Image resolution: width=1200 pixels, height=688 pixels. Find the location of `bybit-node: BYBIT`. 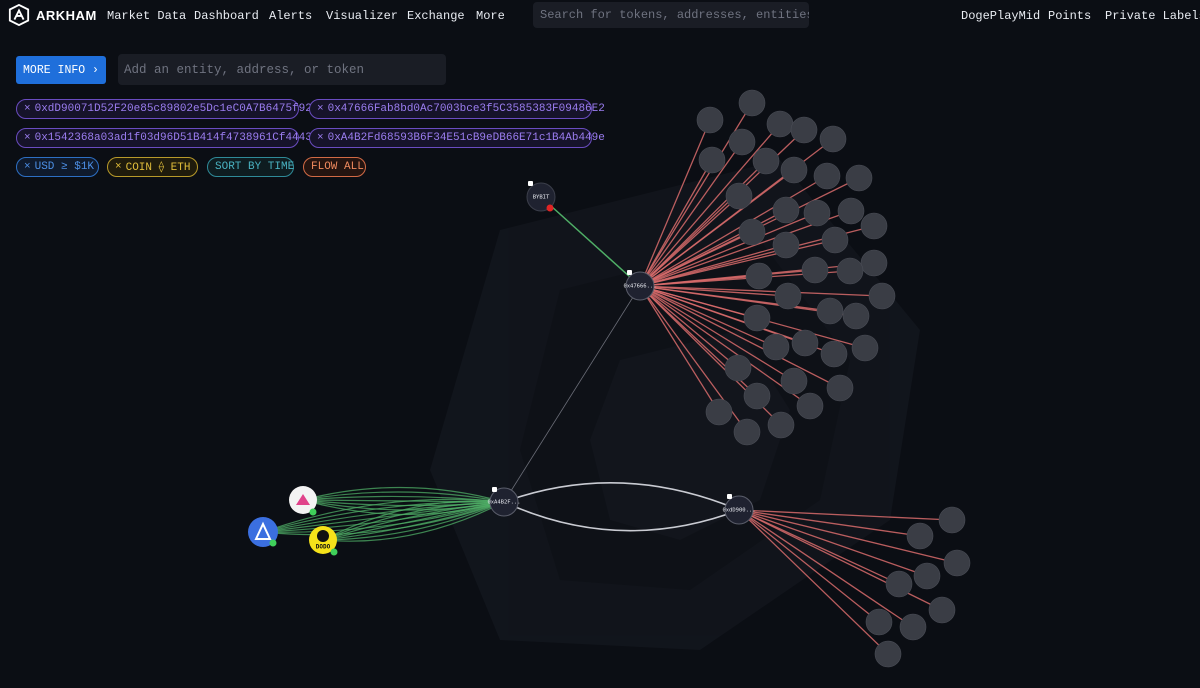

bybit-node: BYBIT is located at coordinates (541, 196).